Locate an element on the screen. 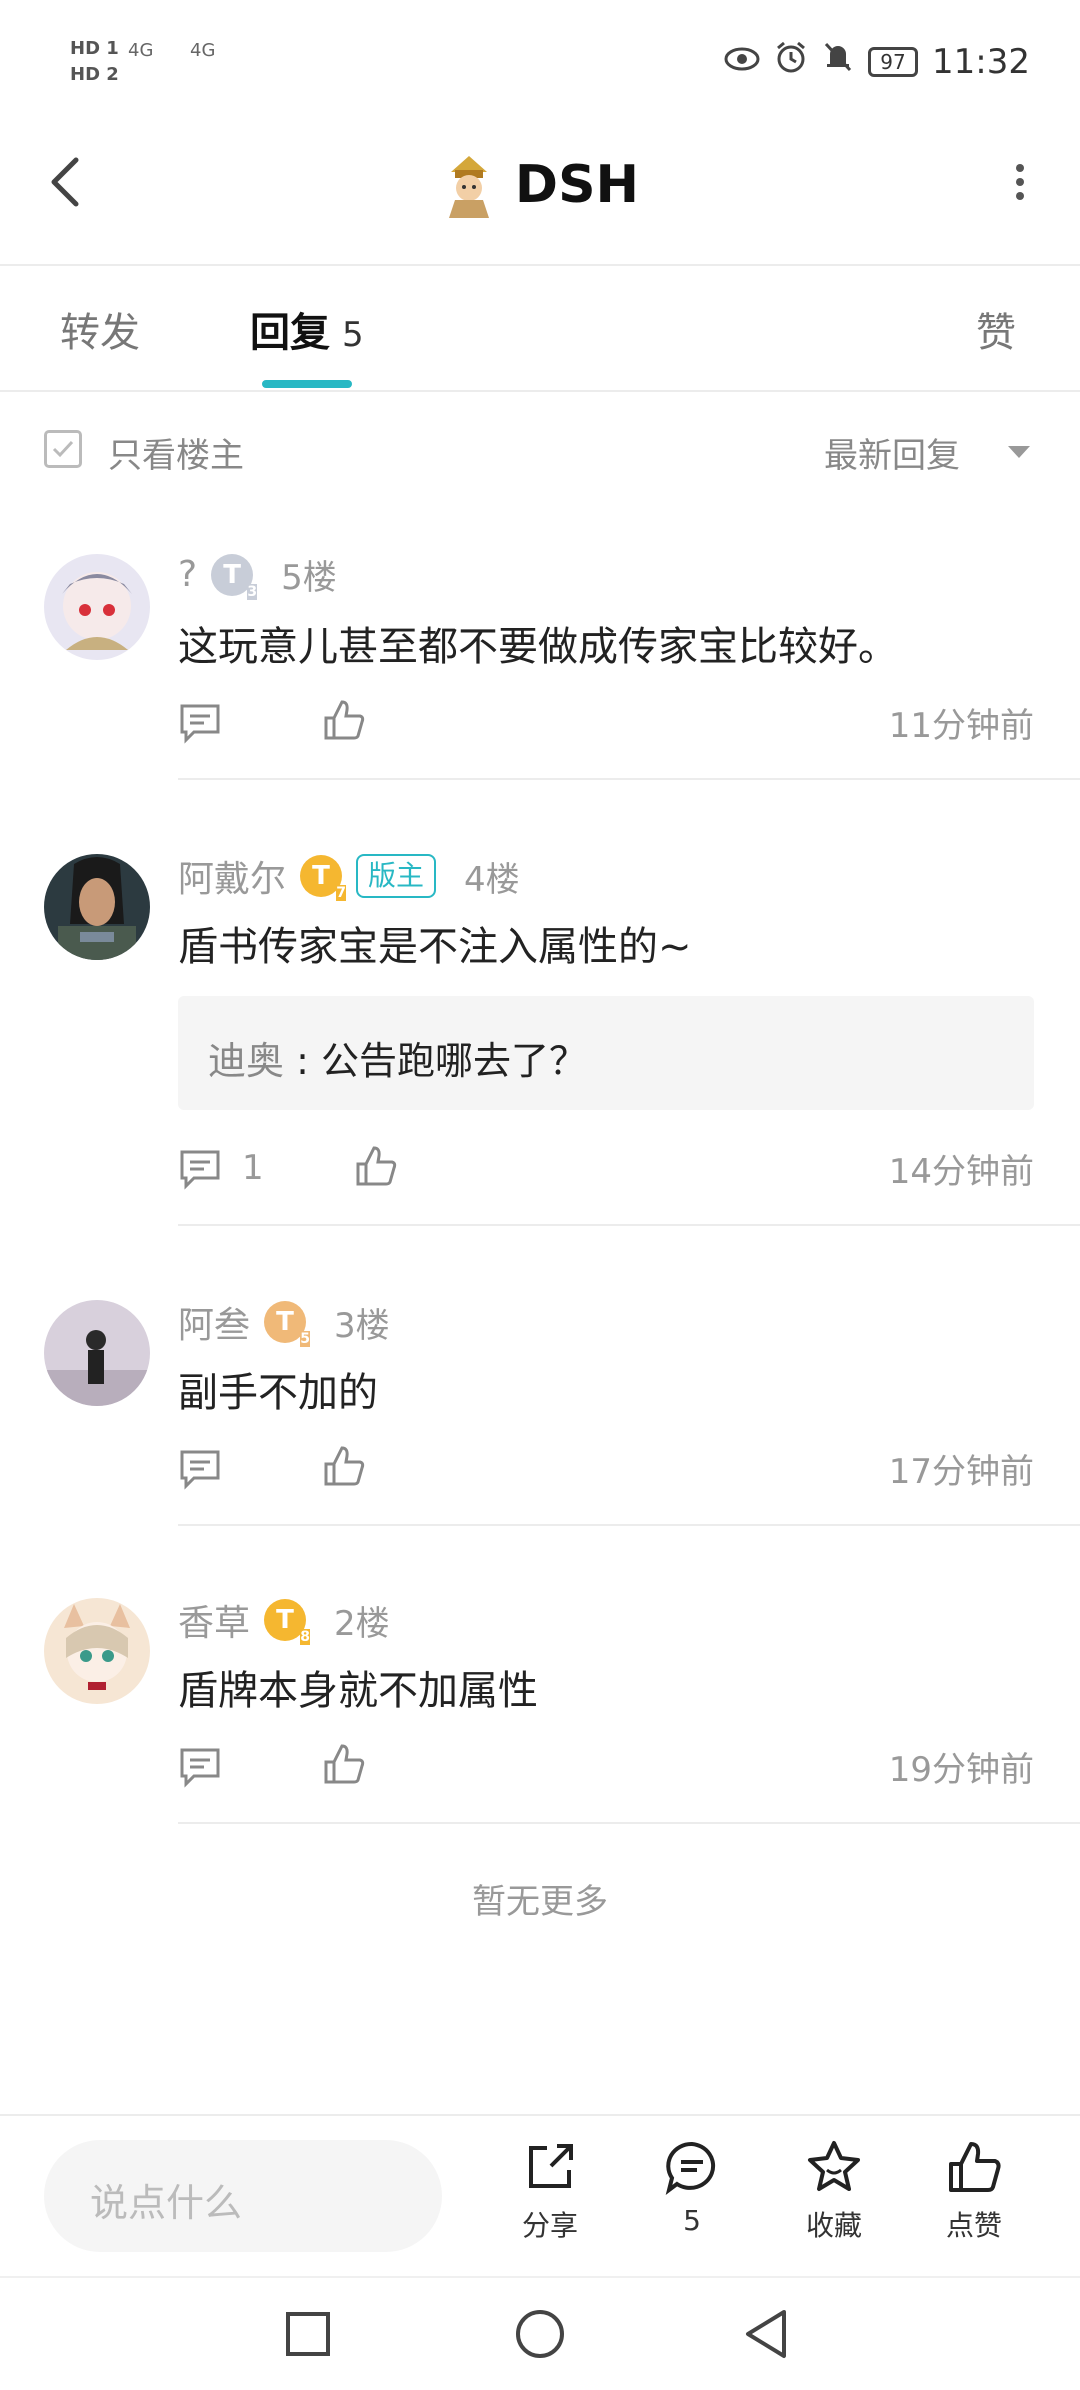  more-options-button is located at coordinates (1020, 182).